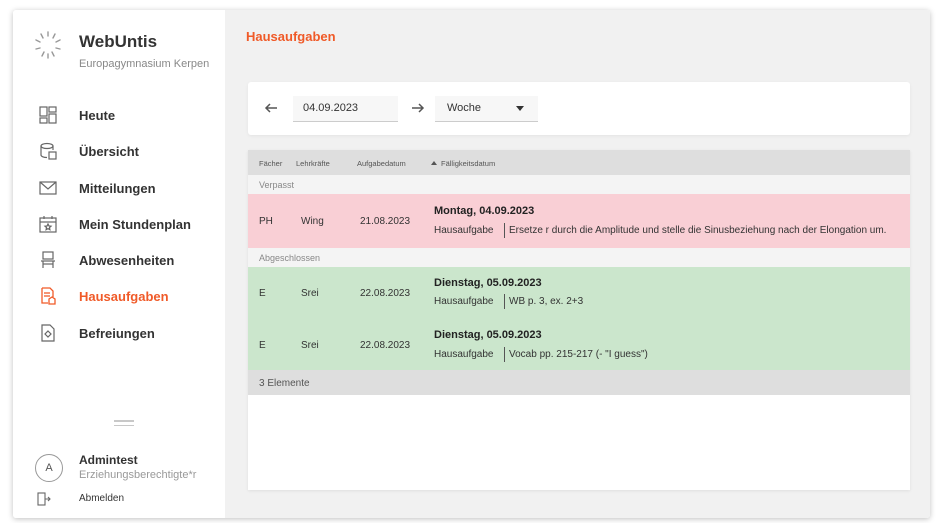  What do you see at coordinates (291, 36) in the screenshot?
I see `page-title: Hausaufgaben` at bounding box center [291, 36].